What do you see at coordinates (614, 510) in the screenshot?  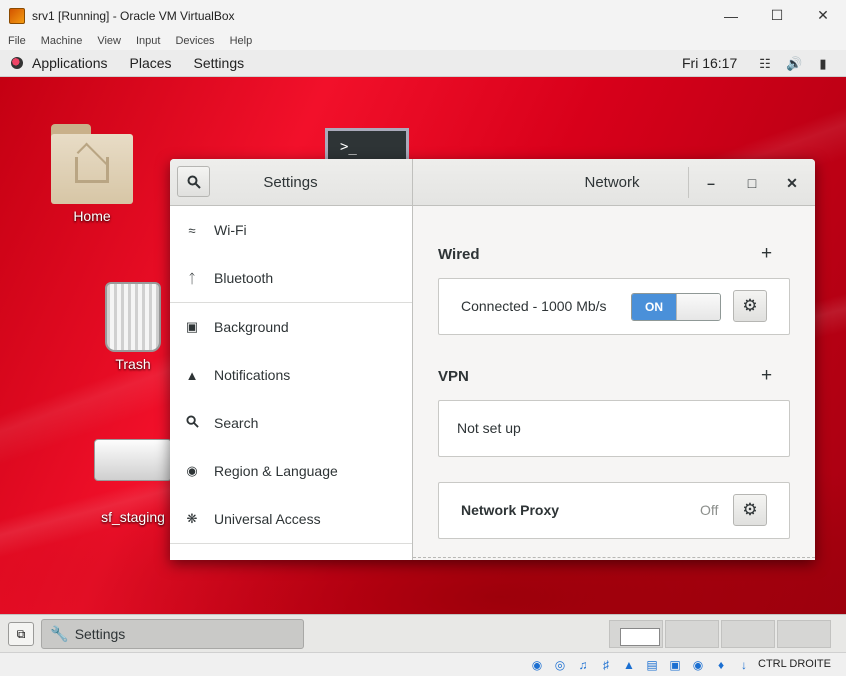 I see `proxy-card: Network Proxy Off ⚙` at bounding box center [614, 510].